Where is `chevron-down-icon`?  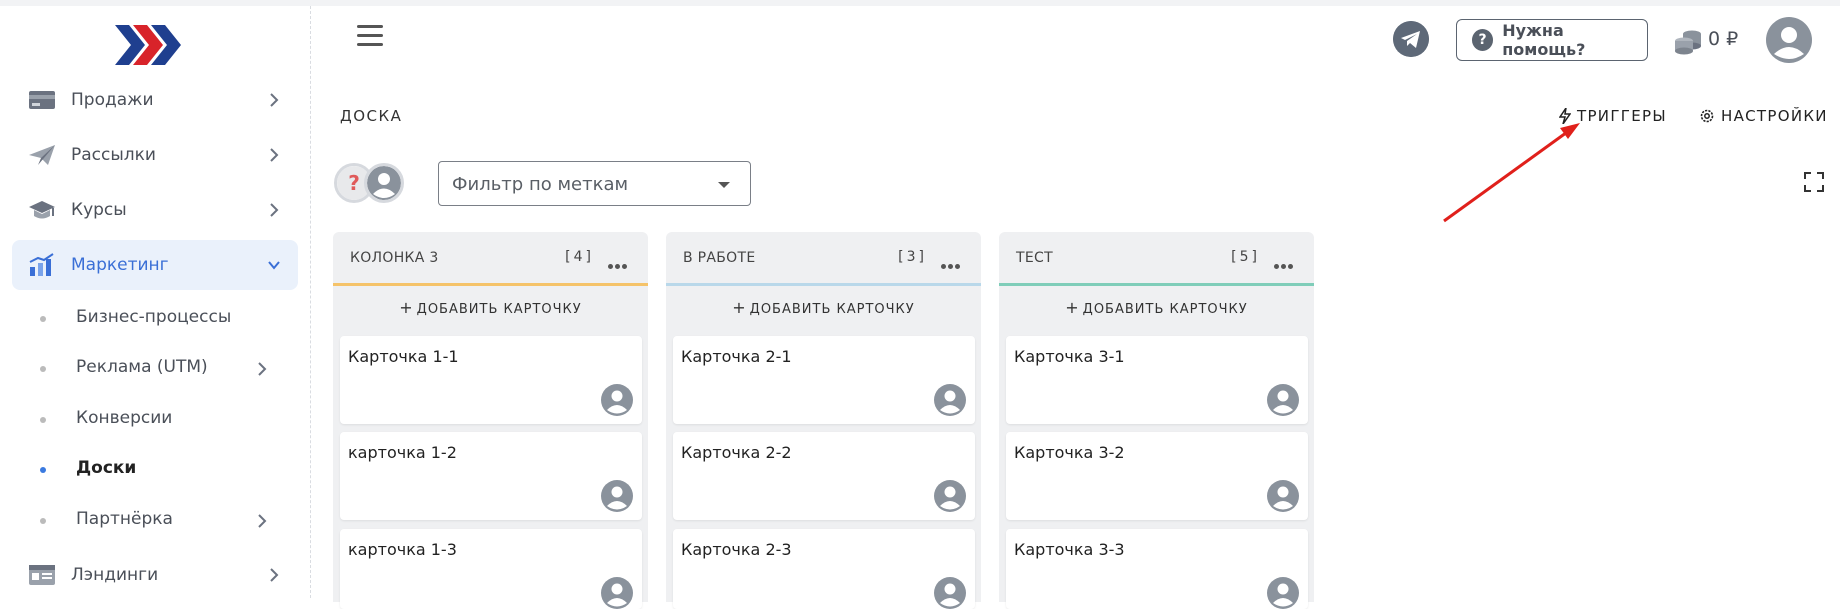 chevron-down-icon is located at coordinates (274, 265).